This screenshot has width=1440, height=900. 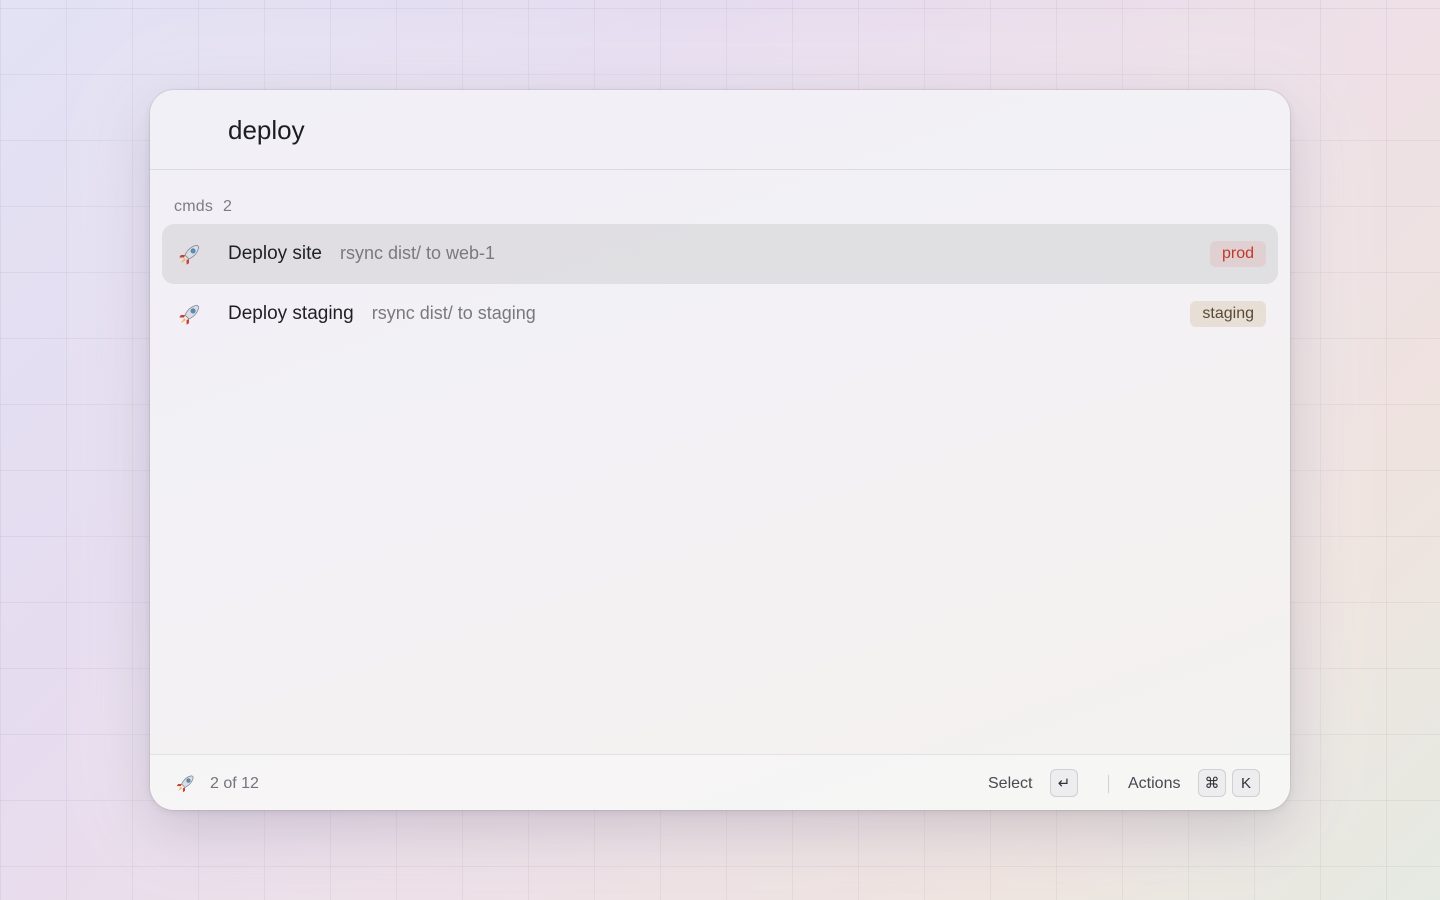 I want to click on k-key-hint: K, so click(x=1246, y=783).